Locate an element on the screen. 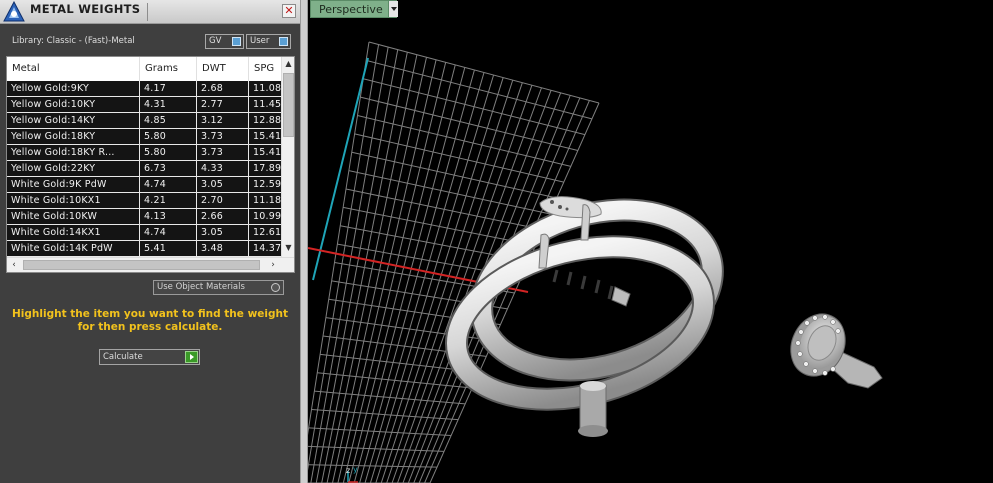 The height and width of the screenshot is (483, 993). table-row: Yellow Gold:22KY 6.73 4.33 17.89 is located at coordinates (144, 169).